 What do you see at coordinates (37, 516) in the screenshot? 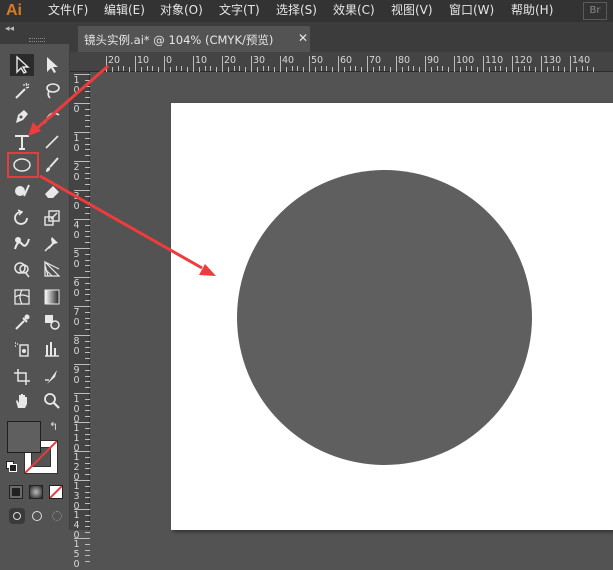
I see `draw-behind-button` at bounding box center [37, 516].